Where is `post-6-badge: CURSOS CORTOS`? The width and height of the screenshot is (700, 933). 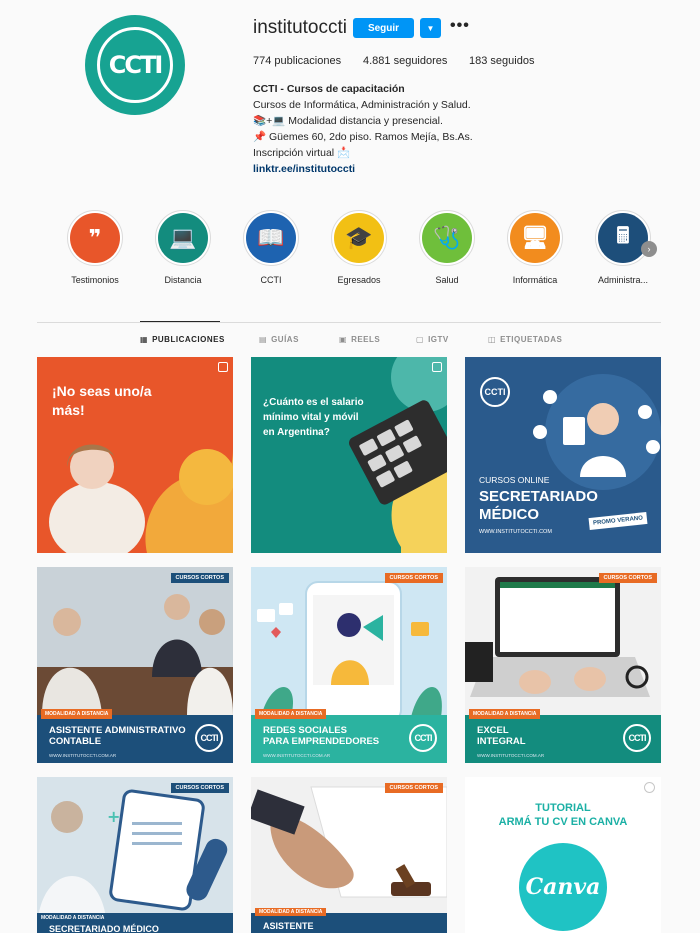 post-6-badge: CURSOS CORTOS is located at coordinates (627, 578).